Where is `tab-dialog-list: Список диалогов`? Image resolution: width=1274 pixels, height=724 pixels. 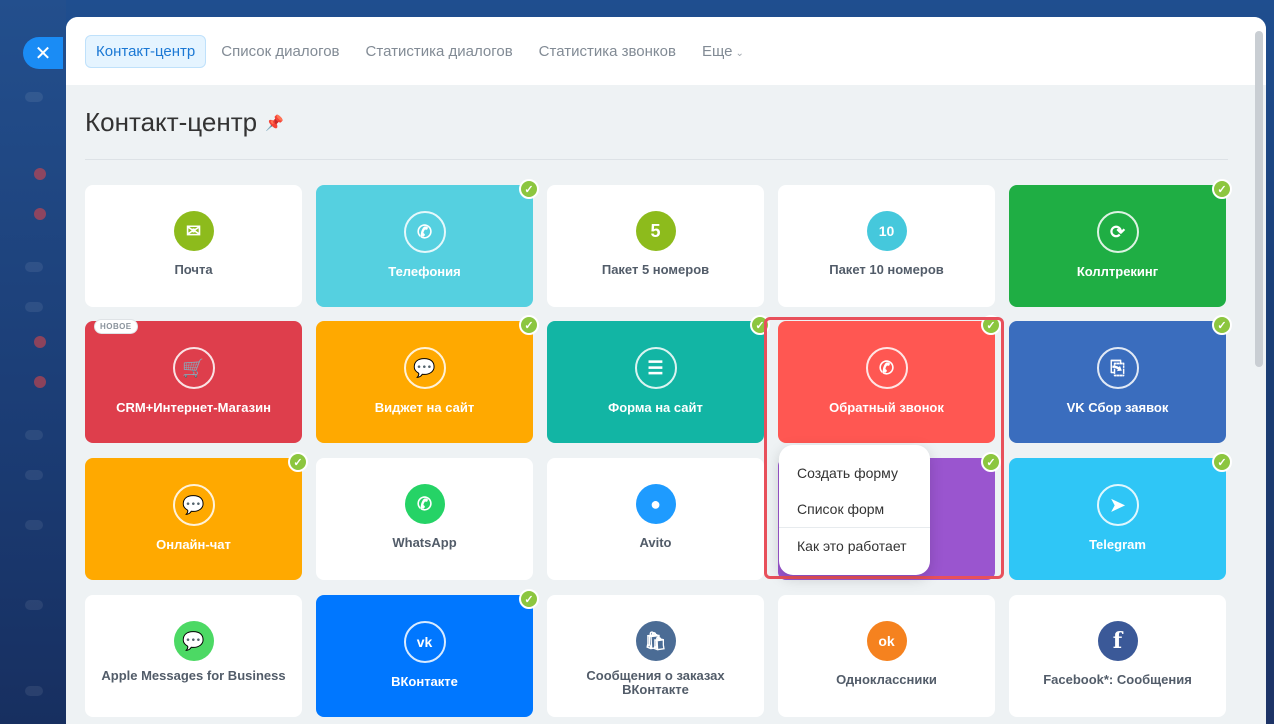
tab-dialog-list: Список диалогов is located at coordinates (280, 51).